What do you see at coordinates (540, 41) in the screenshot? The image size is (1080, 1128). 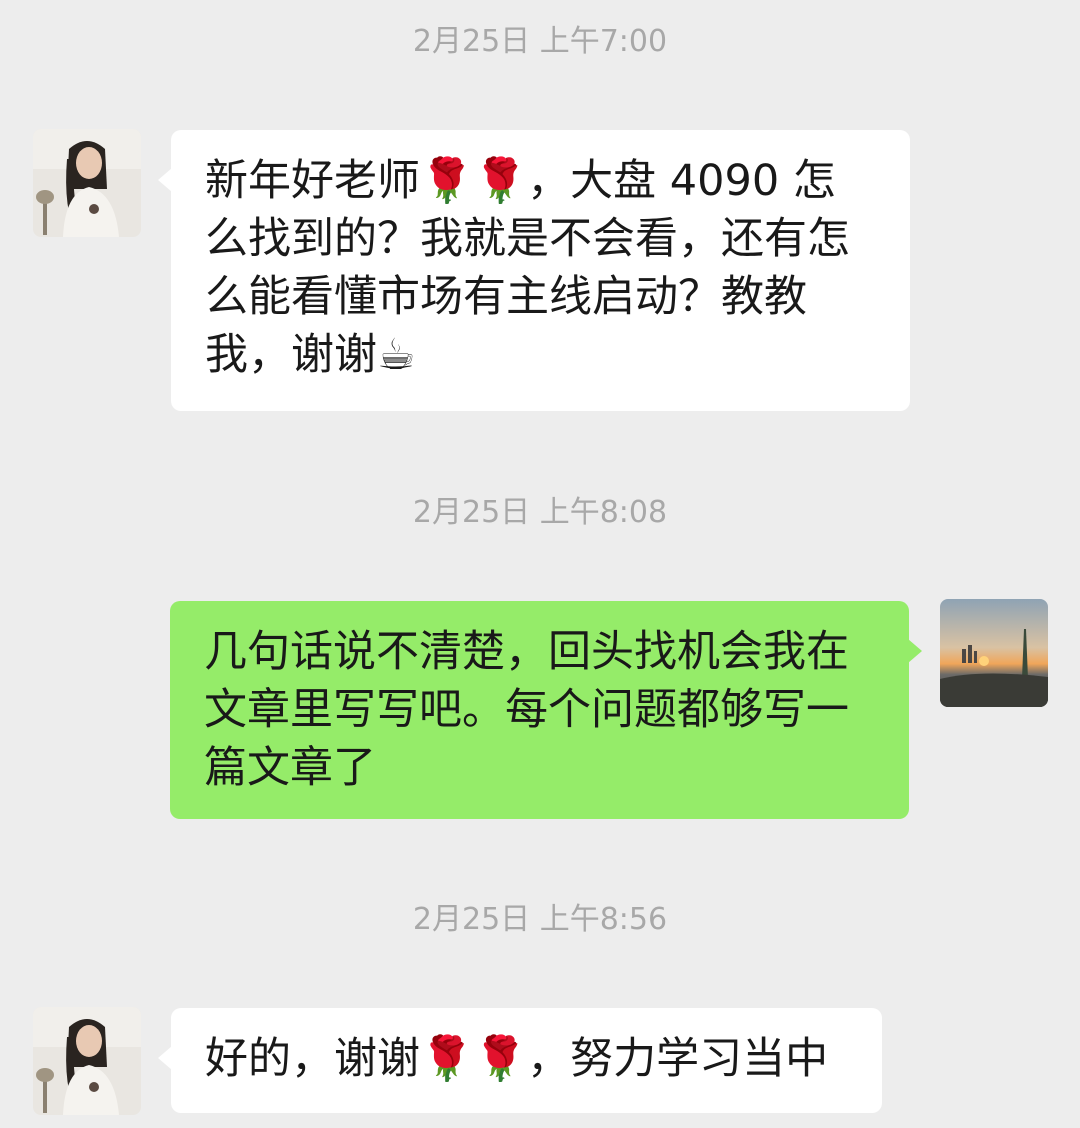 I see `timestamp: 2月25日 上午7:00` at bounding box center [540, 41].